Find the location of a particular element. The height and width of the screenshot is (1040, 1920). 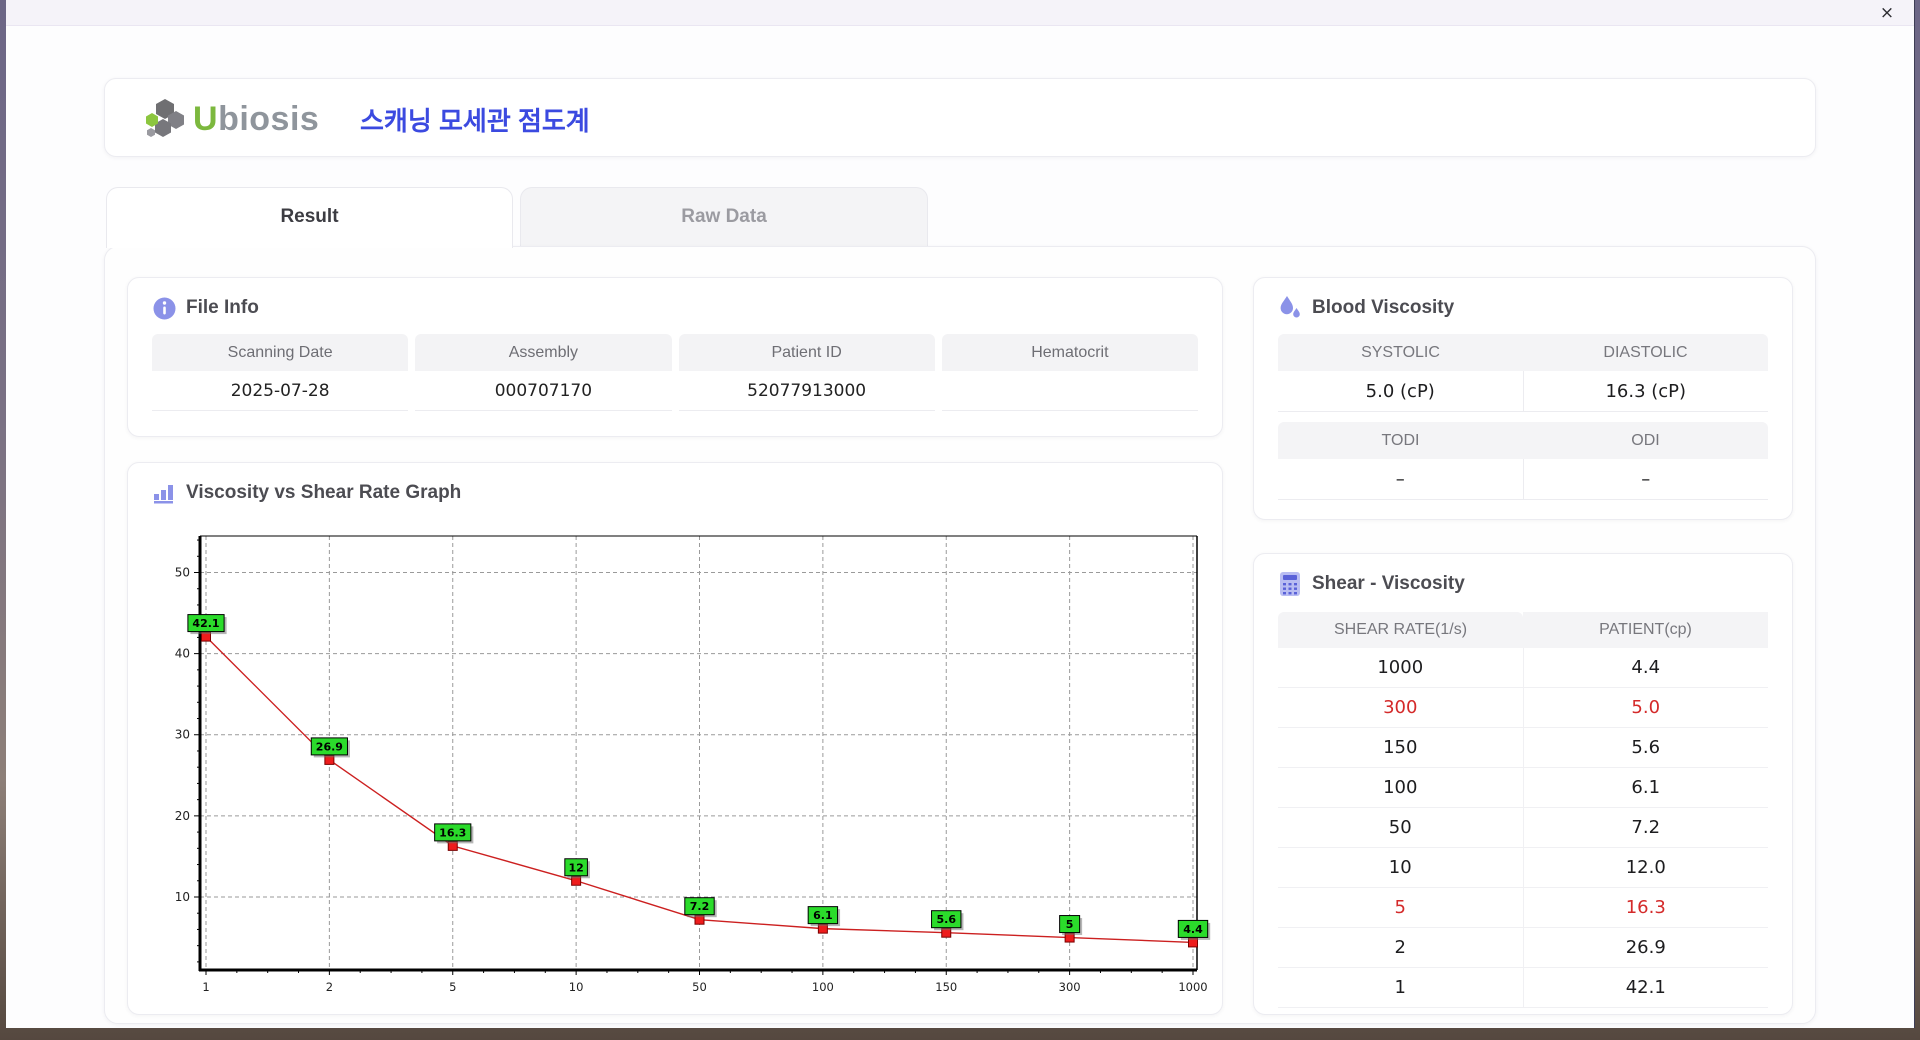

field-scanning-date: Scanning Date 2025-07-28 is located at coordinates (280, 372).